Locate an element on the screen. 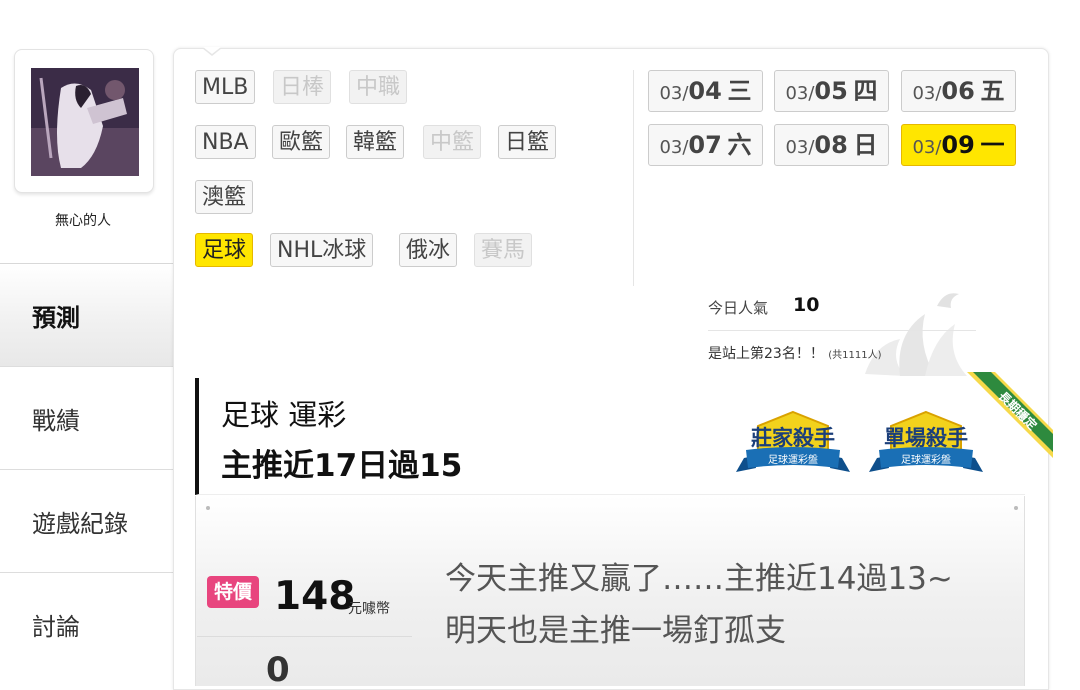 This screenshot has height=690, width=1080. avatar-card is located at coordinates (84, 121).